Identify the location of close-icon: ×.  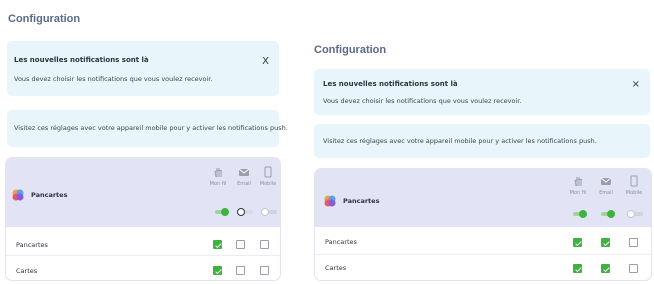
(636, 84).